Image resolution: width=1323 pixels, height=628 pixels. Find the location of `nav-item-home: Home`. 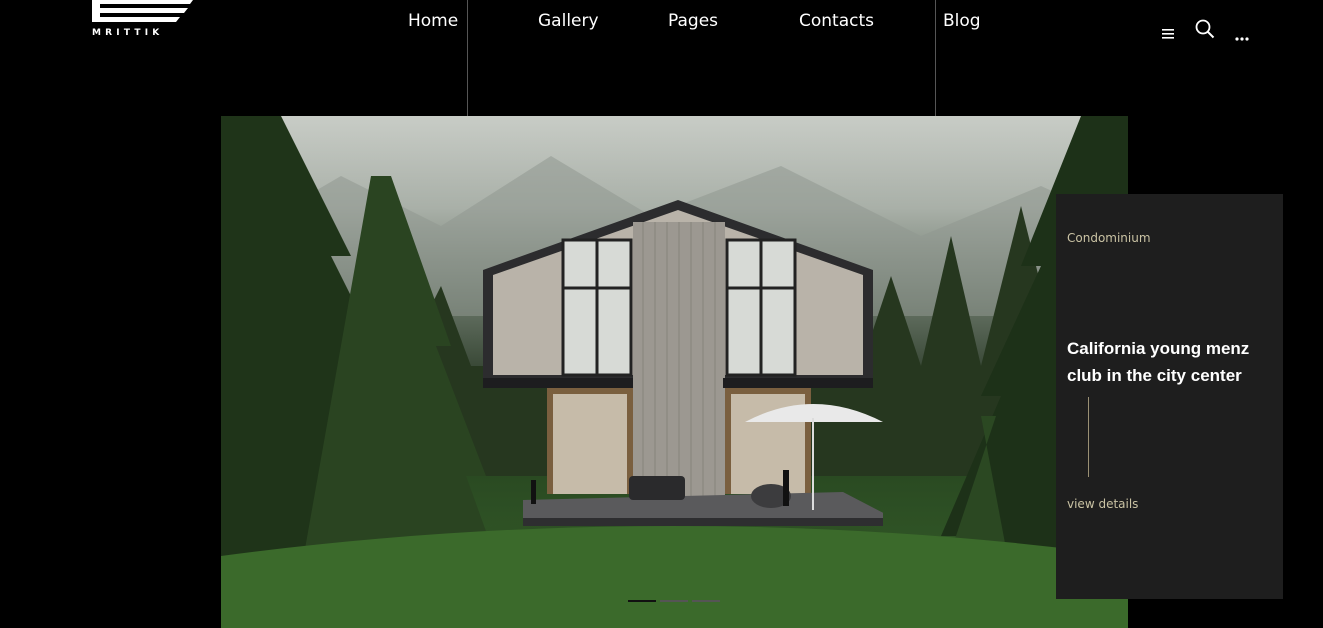

nav-item-home: Home is located at coordinates (433, 21).